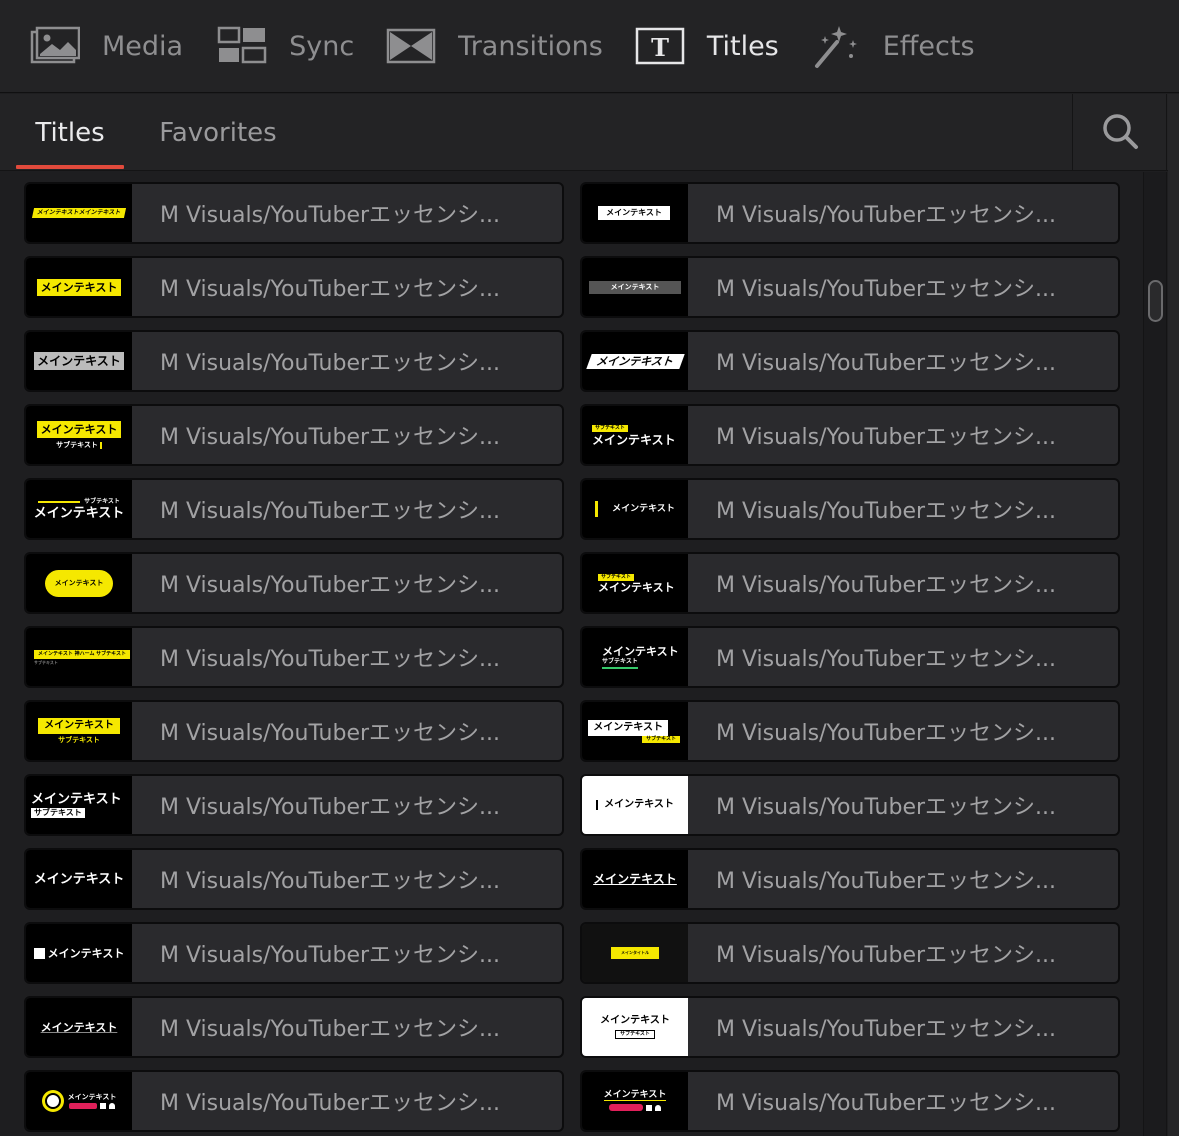  I want to click on tab-titles: Titles, so click(70, 132).